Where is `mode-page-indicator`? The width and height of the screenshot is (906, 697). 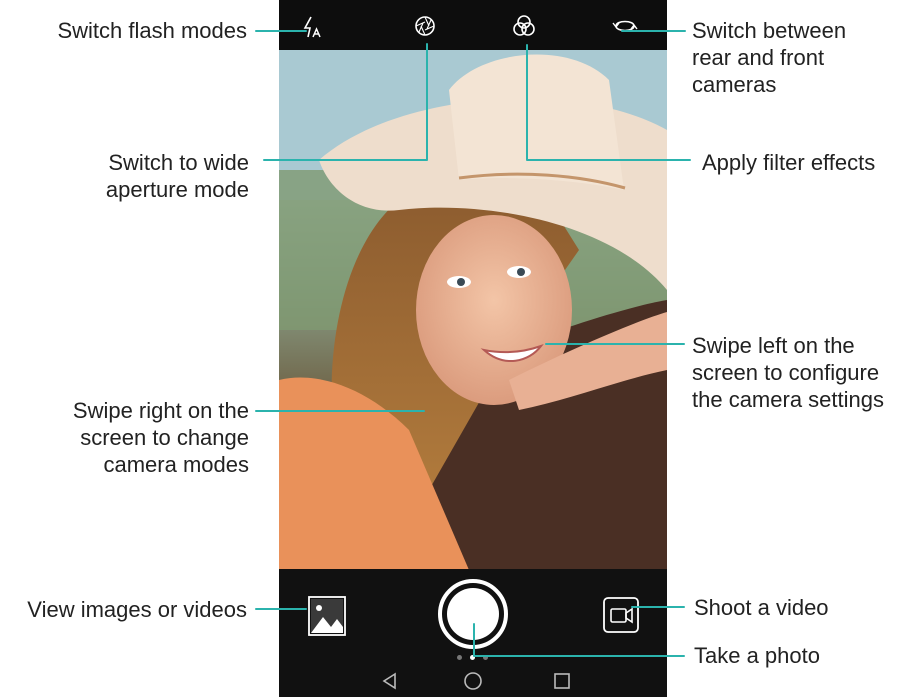
mode-page-indicator is located at coordinates (473, 658).